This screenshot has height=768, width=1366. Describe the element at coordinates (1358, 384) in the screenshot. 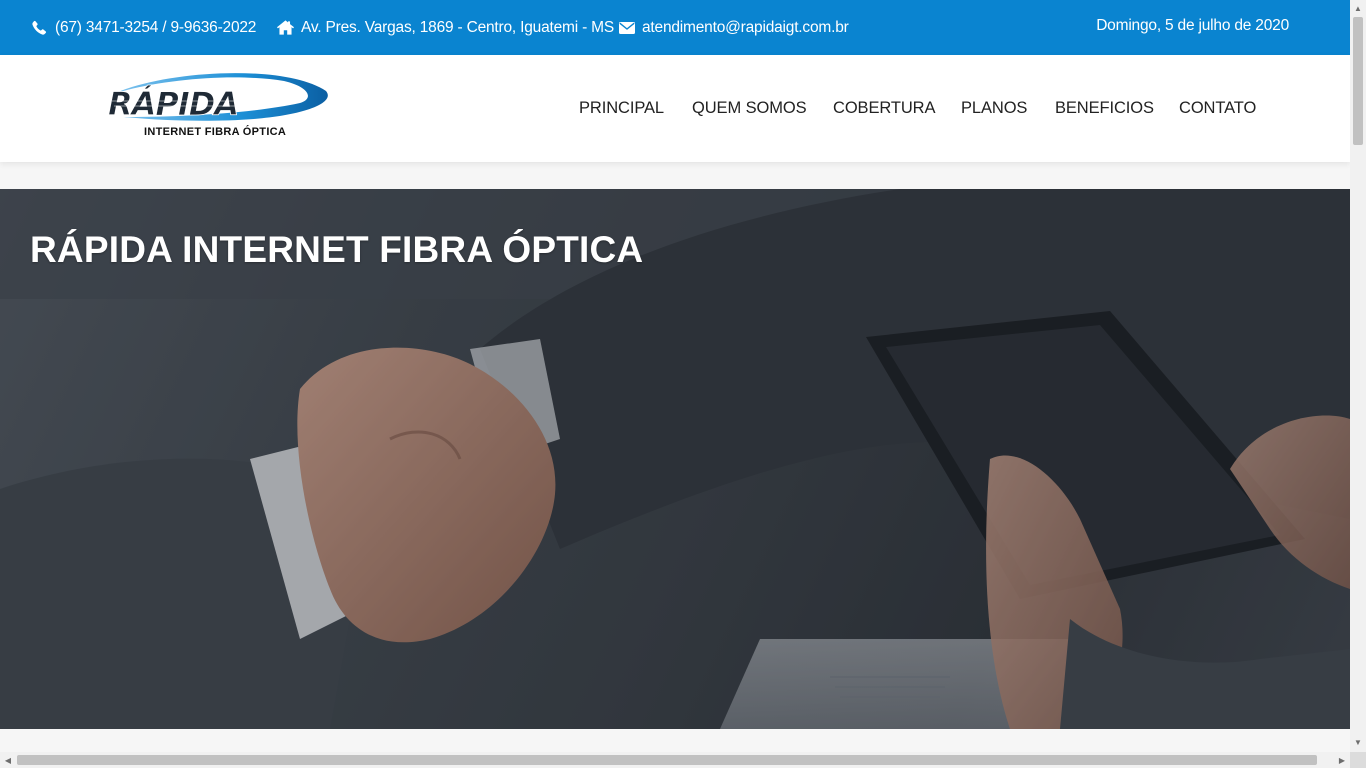

I see `vertical-scrollbar: ▲ ▼` at that location.